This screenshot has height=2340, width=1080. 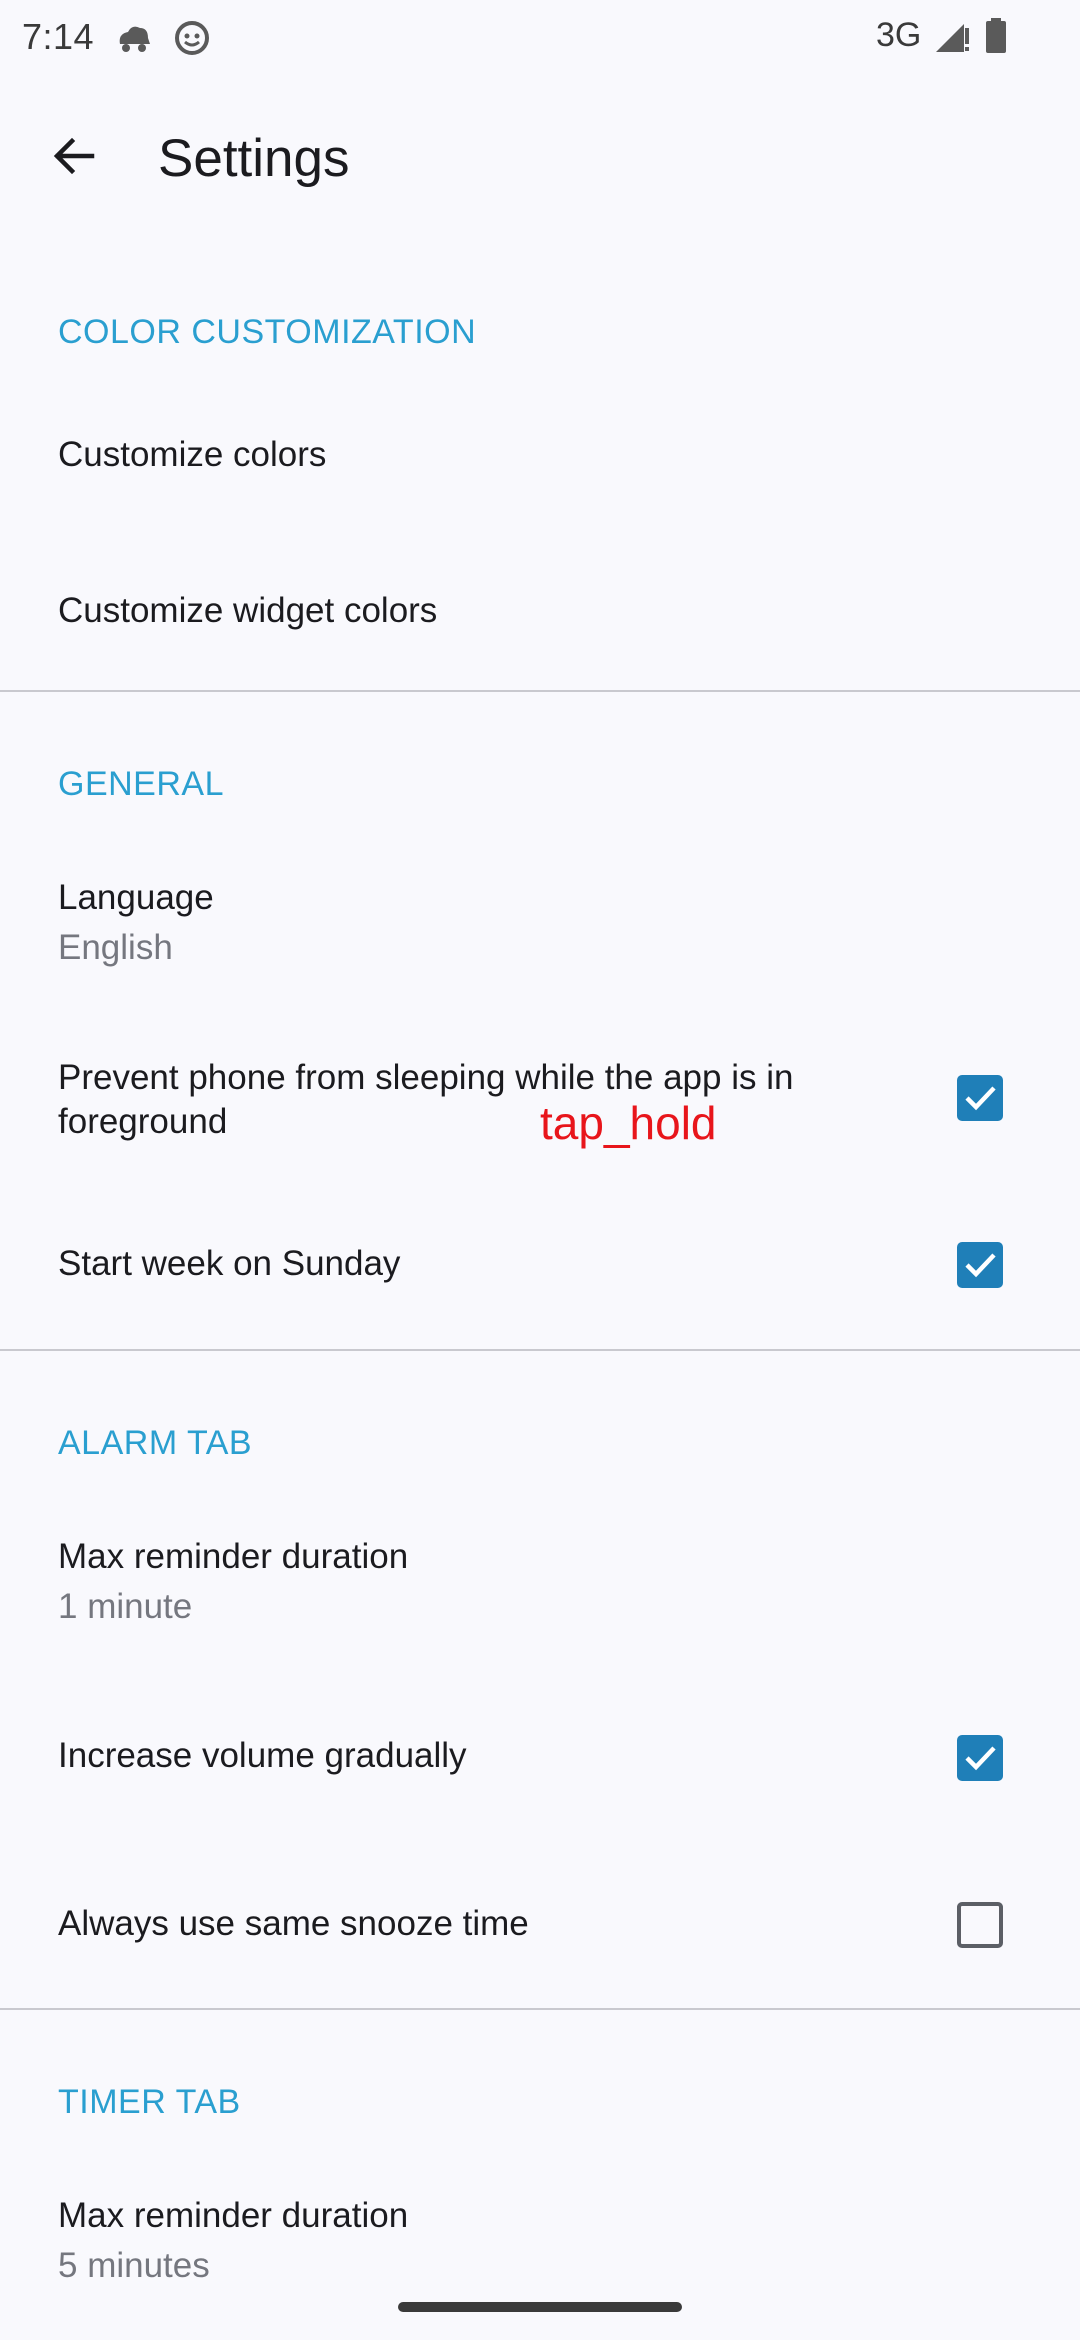 What do you see at coordinates (132, 38) in the screenshot?
I see `cloud-car-icon` at bounding box center [132, 38].